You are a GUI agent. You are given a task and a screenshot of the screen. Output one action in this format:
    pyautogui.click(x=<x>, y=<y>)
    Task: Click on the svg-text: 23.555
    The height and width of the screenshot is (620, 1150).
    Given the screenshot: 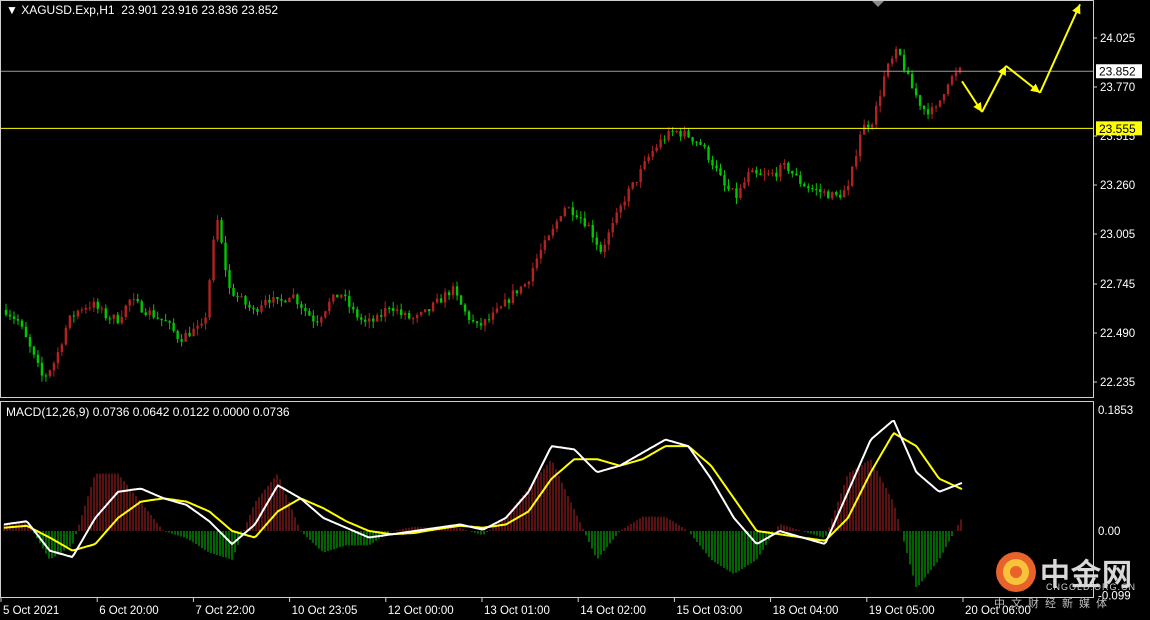 What is the action you would take?
    pyautogui.click(x=1117, y=129)
    